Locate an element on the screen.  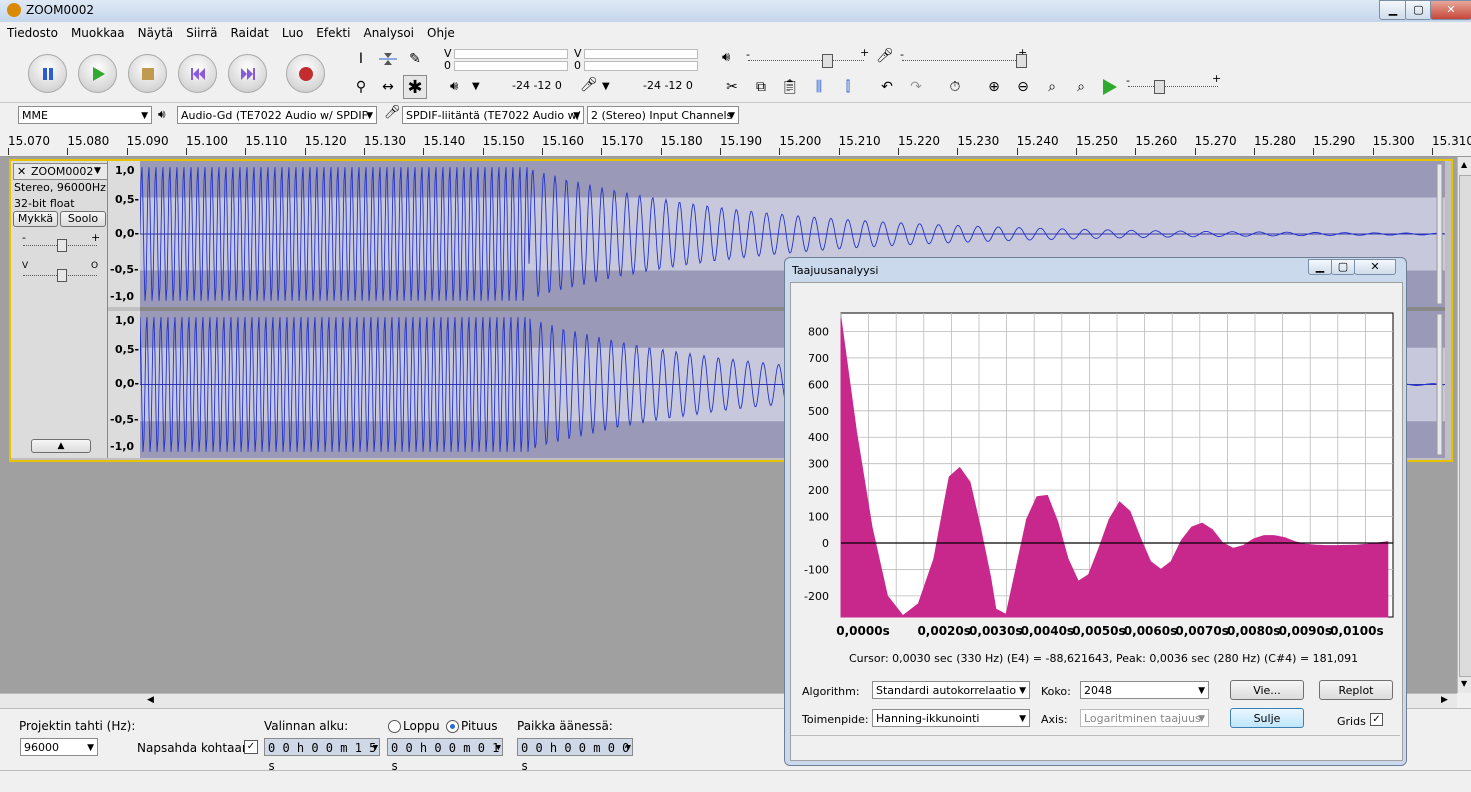
menu-transport: Siirrä is located at coordinates (201, 32).